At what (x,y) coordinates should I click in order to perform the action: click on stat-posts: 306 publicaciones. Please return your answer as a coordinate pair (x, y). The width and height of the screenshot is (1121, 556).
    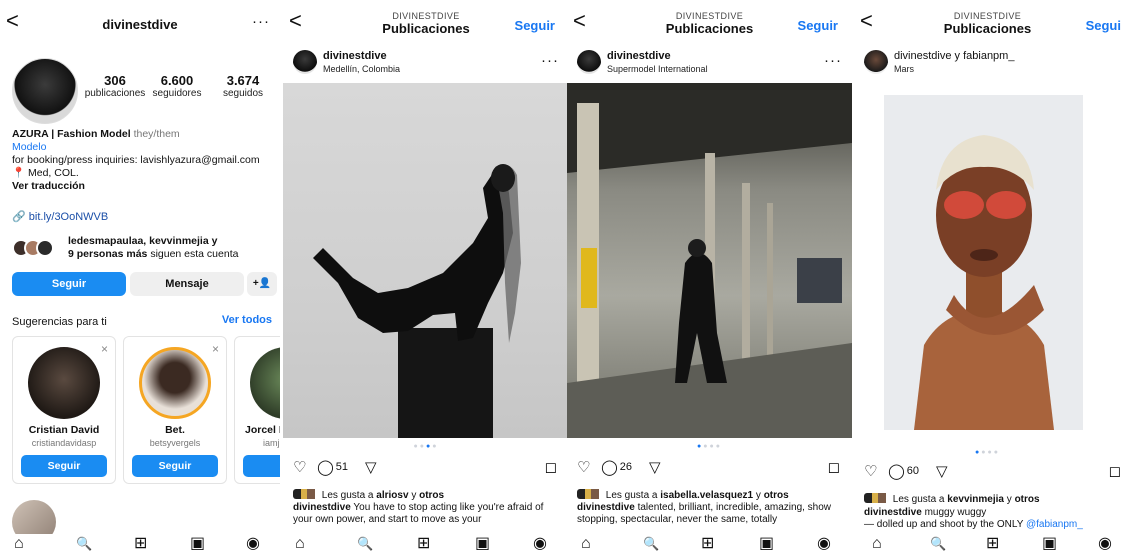
    Looking at the image, I should click on (115, 86).